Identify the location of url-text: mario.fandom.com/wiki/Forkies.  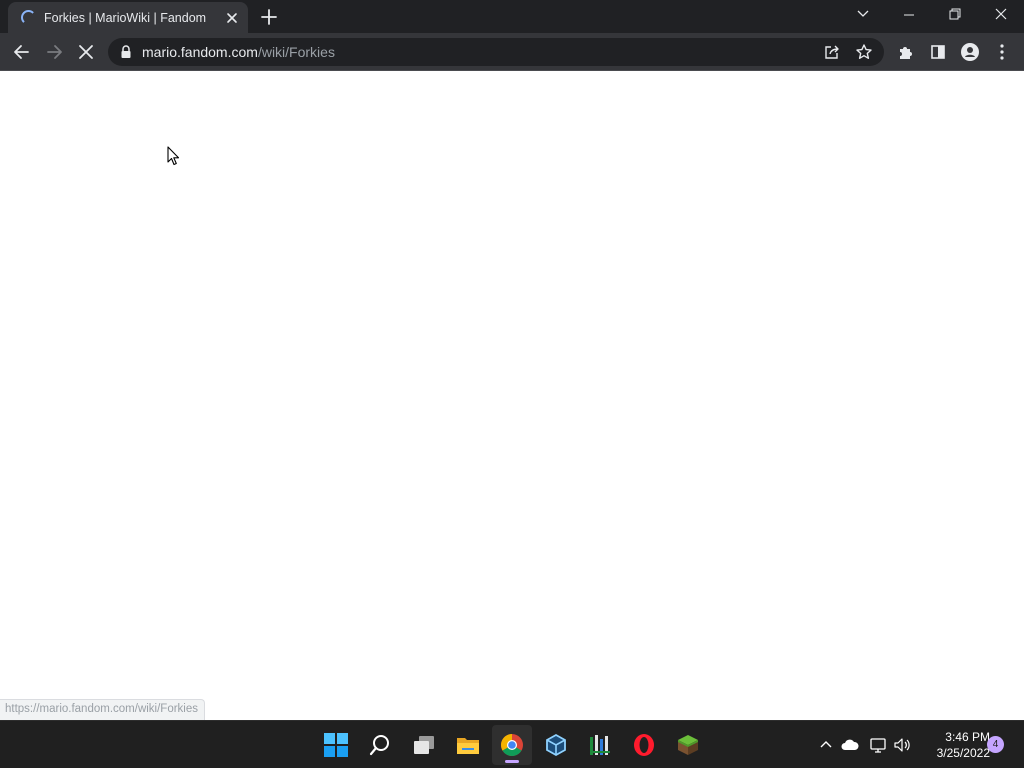
(238, 52).